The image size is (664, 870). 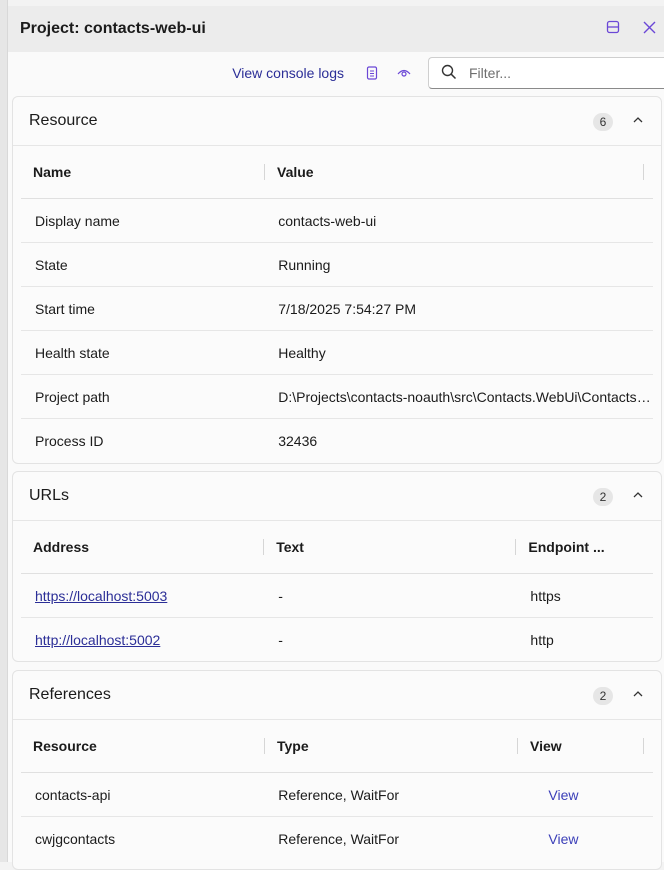 What do you see at coordinates (337, 121) in the screenshot?
I see `resource-card-header: Resource 6` at bounding box center [337, 121].